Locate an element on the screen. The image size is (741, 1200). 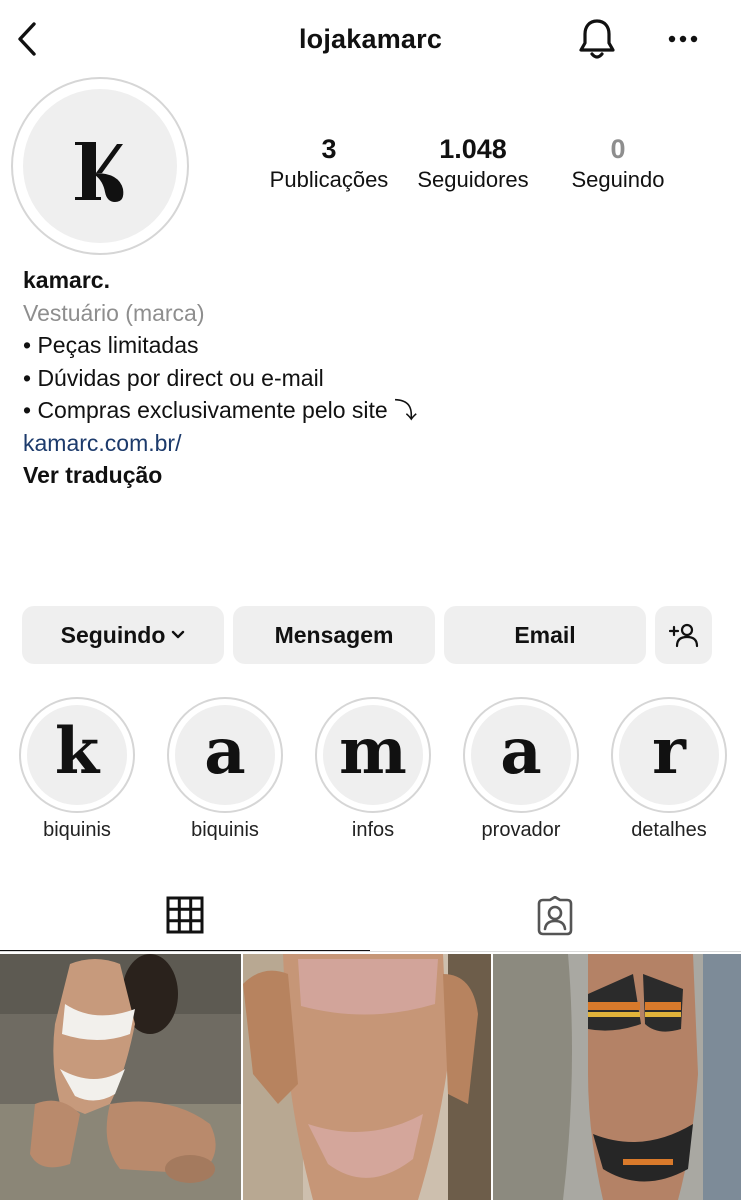
posts-count-label: Publicações is located at coordinates (329, 179).